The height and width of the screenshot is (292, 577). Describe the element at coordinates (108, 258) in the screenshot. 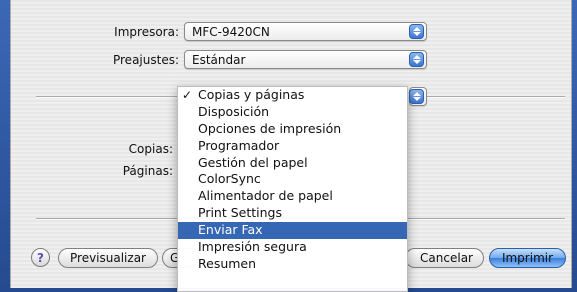

I see `preview-button: Previsualizar` at that location.